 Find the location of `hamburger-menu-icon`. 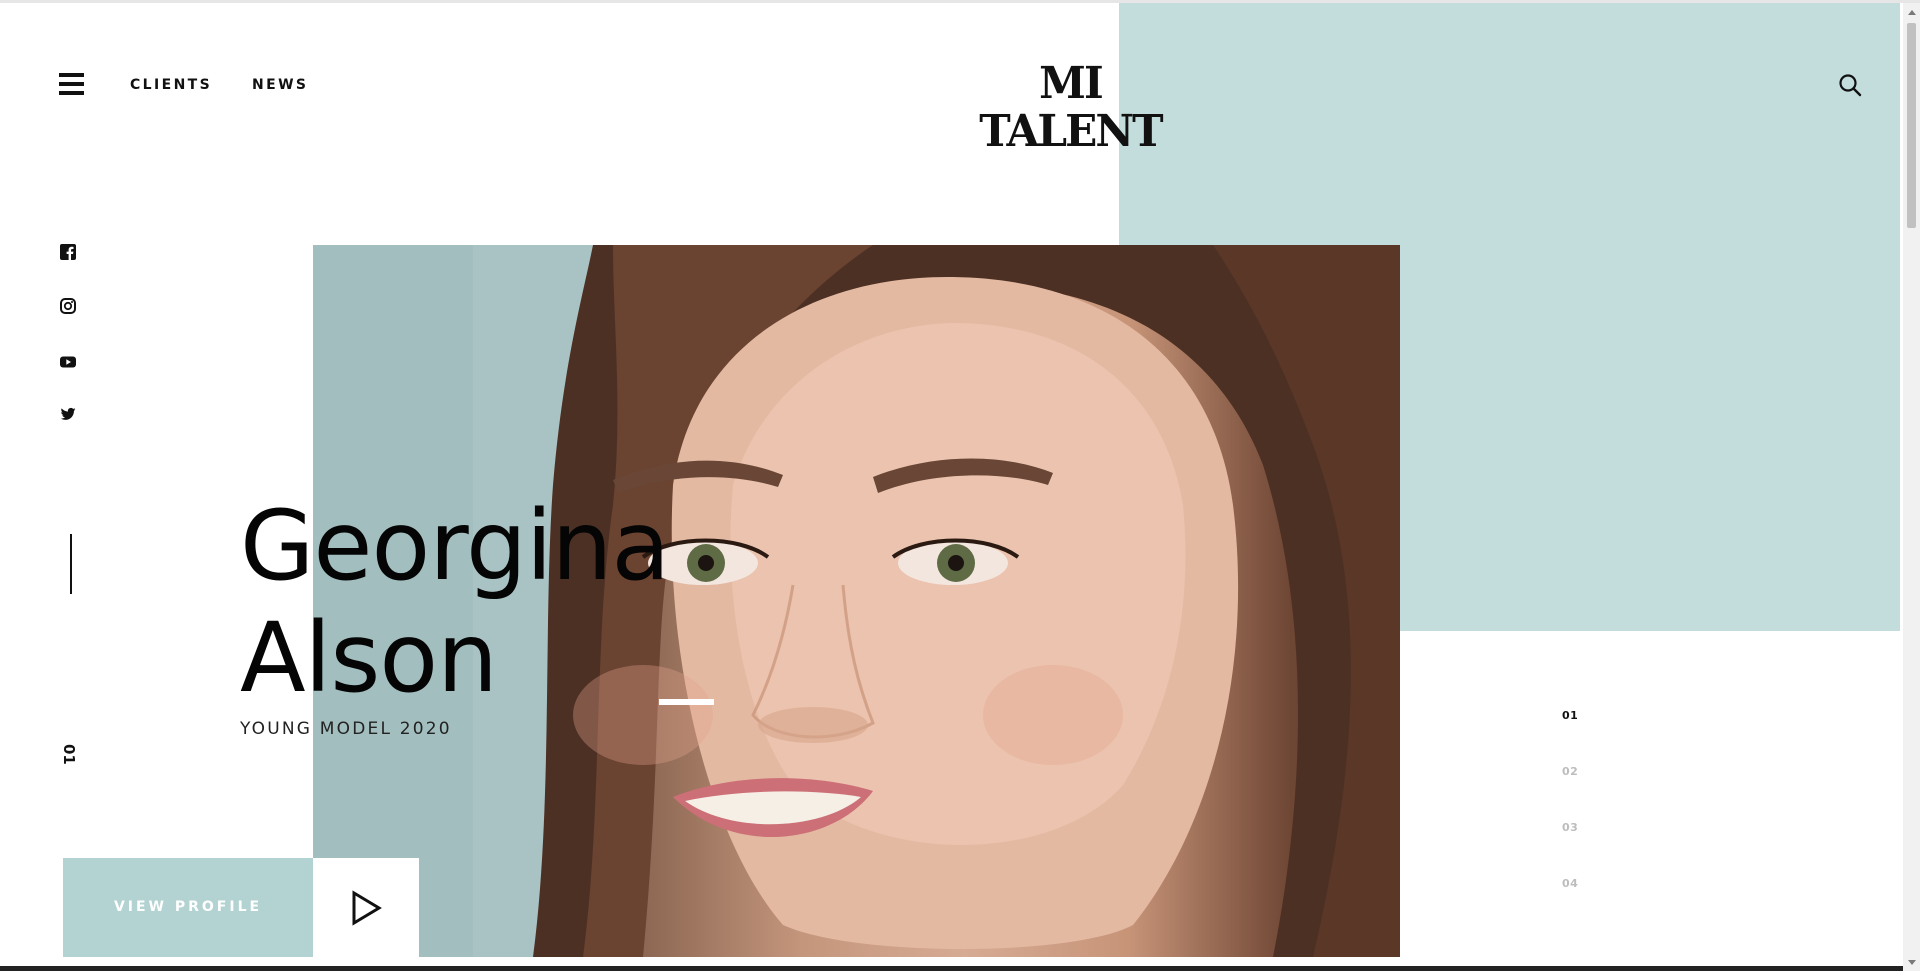

hamburger-menu-icon is located at coordinates (71, 84).